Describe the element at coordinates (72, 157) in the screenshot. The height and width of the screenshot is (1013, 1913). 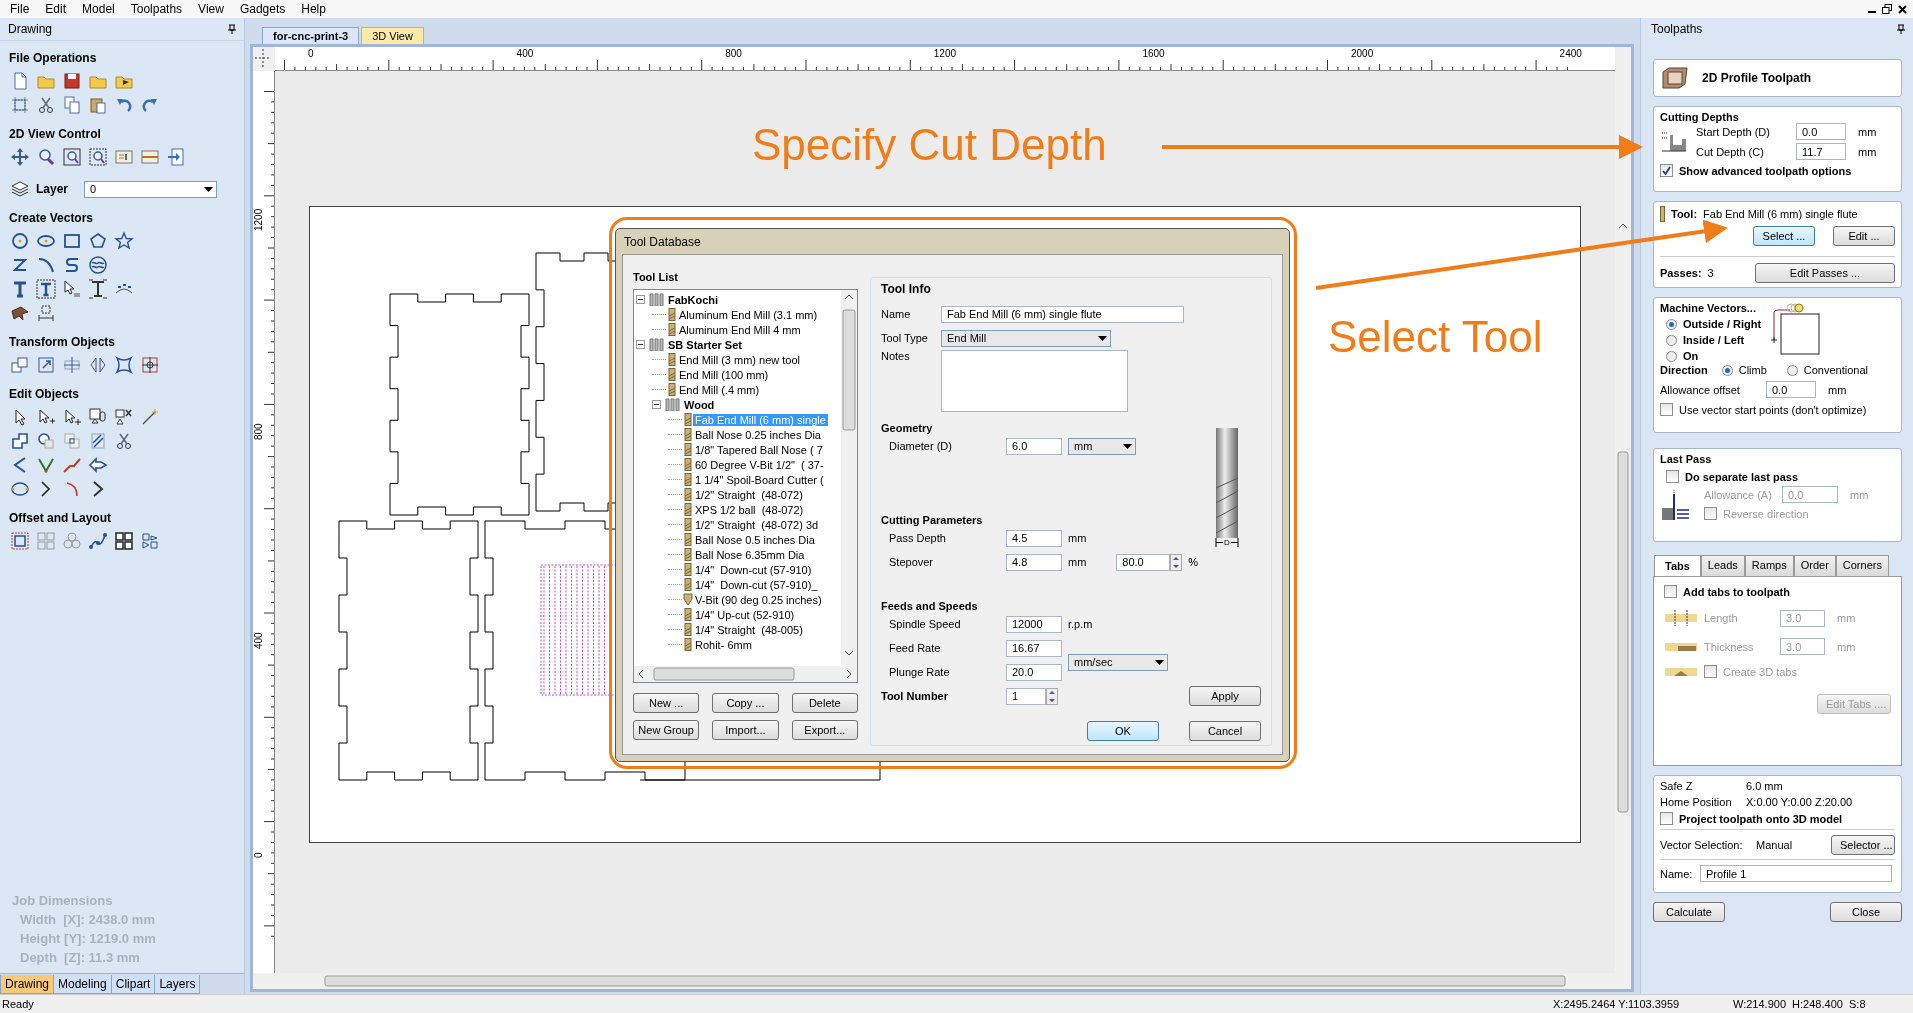
I see `zoom-box-icon` at that location.